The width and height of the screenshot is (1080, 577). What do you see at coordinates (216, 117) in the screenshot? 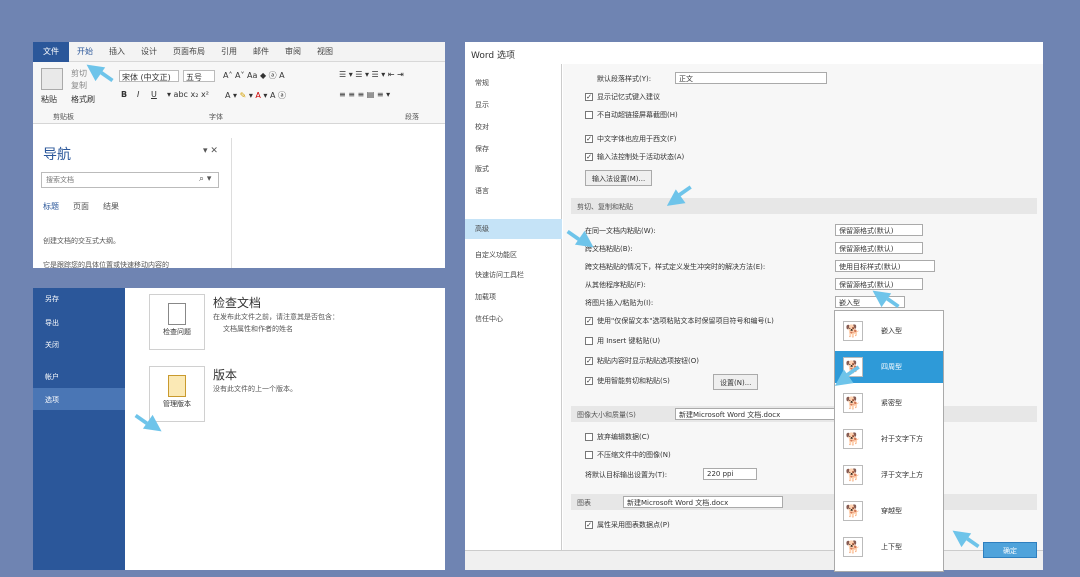
I see `group-label-font: 字体` at bounding box center [216, 117].